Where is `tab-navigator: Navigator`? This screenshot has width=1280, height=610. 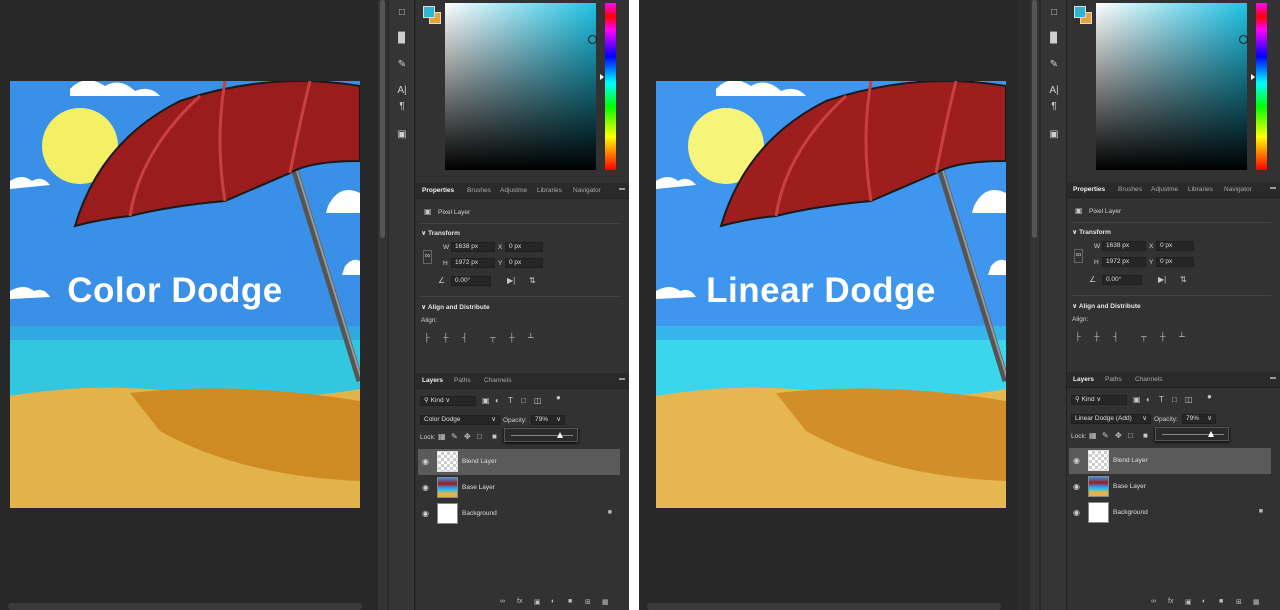
tab-navigator: Navigator is located at coordinates (1238, 190).